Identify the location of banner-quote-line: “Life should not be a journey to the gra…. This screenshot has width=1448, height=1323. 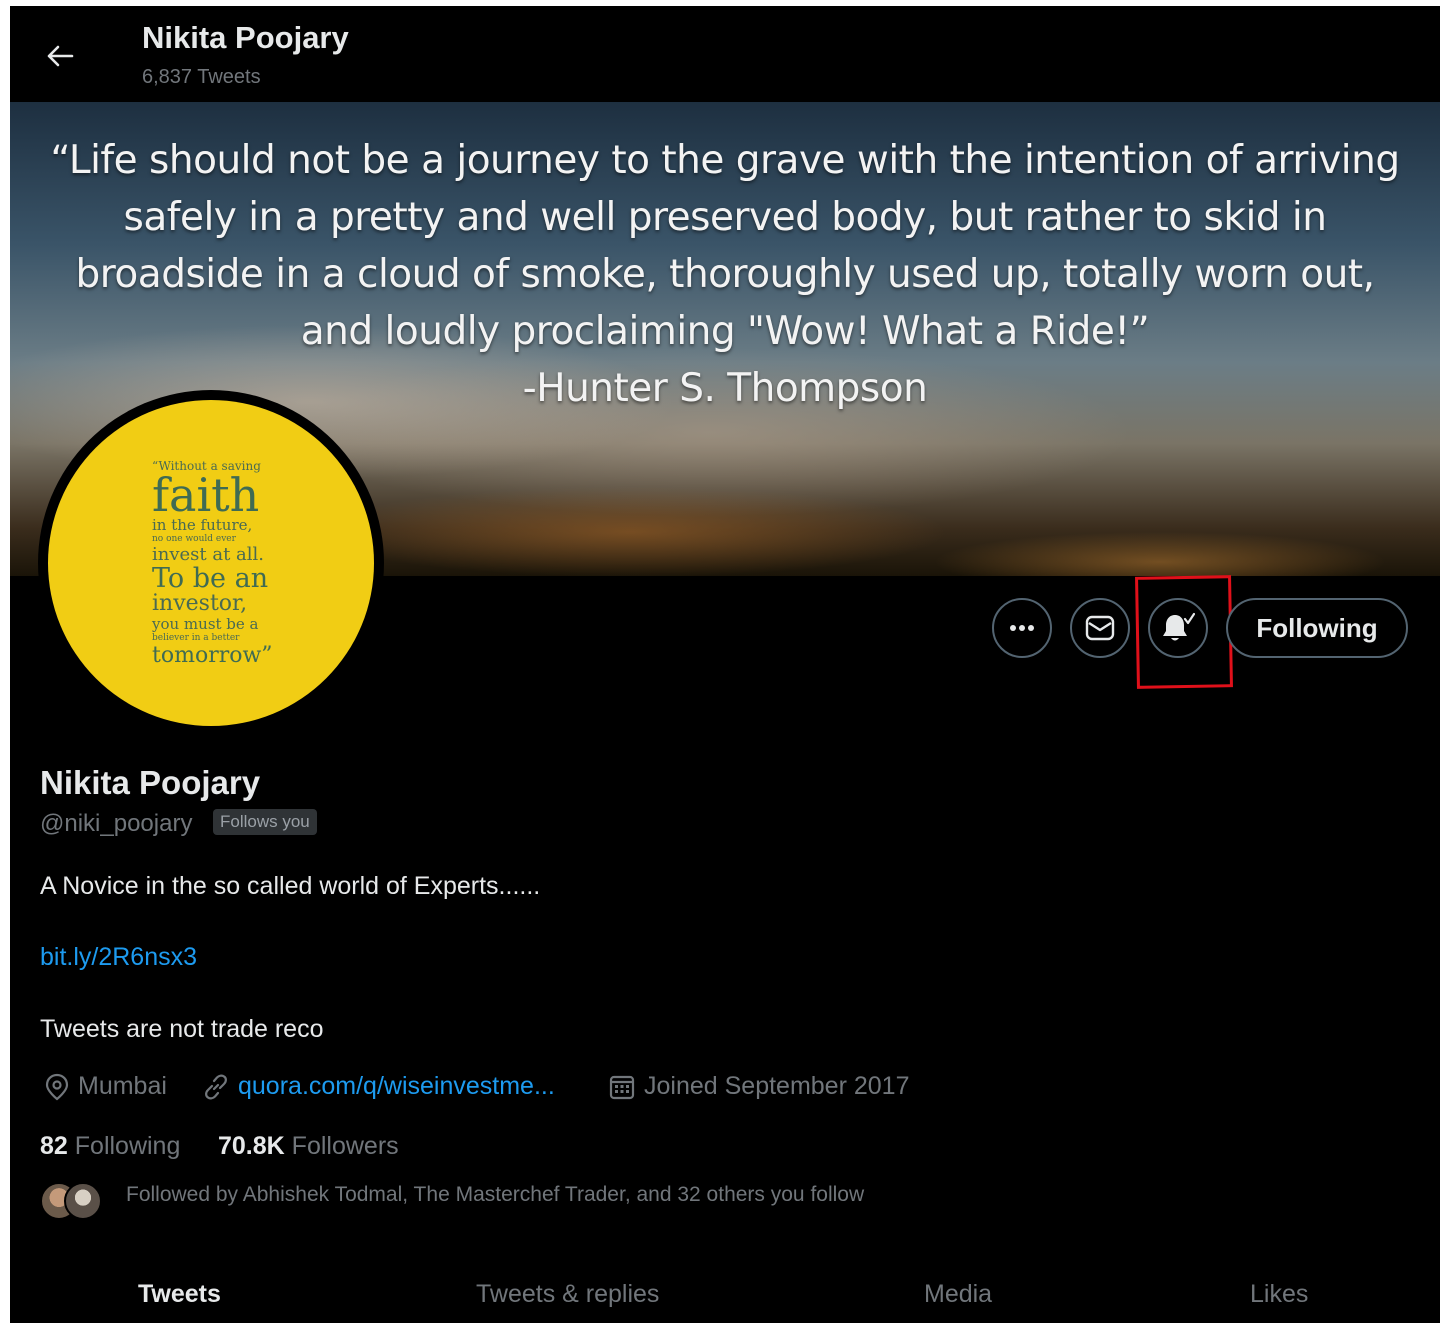
(725, 160).